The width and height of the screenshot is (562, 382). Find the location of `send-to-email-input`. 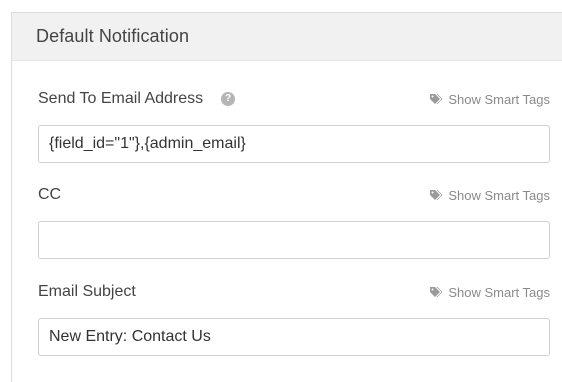

send-to-email-input is located at coordinates (294, 144).